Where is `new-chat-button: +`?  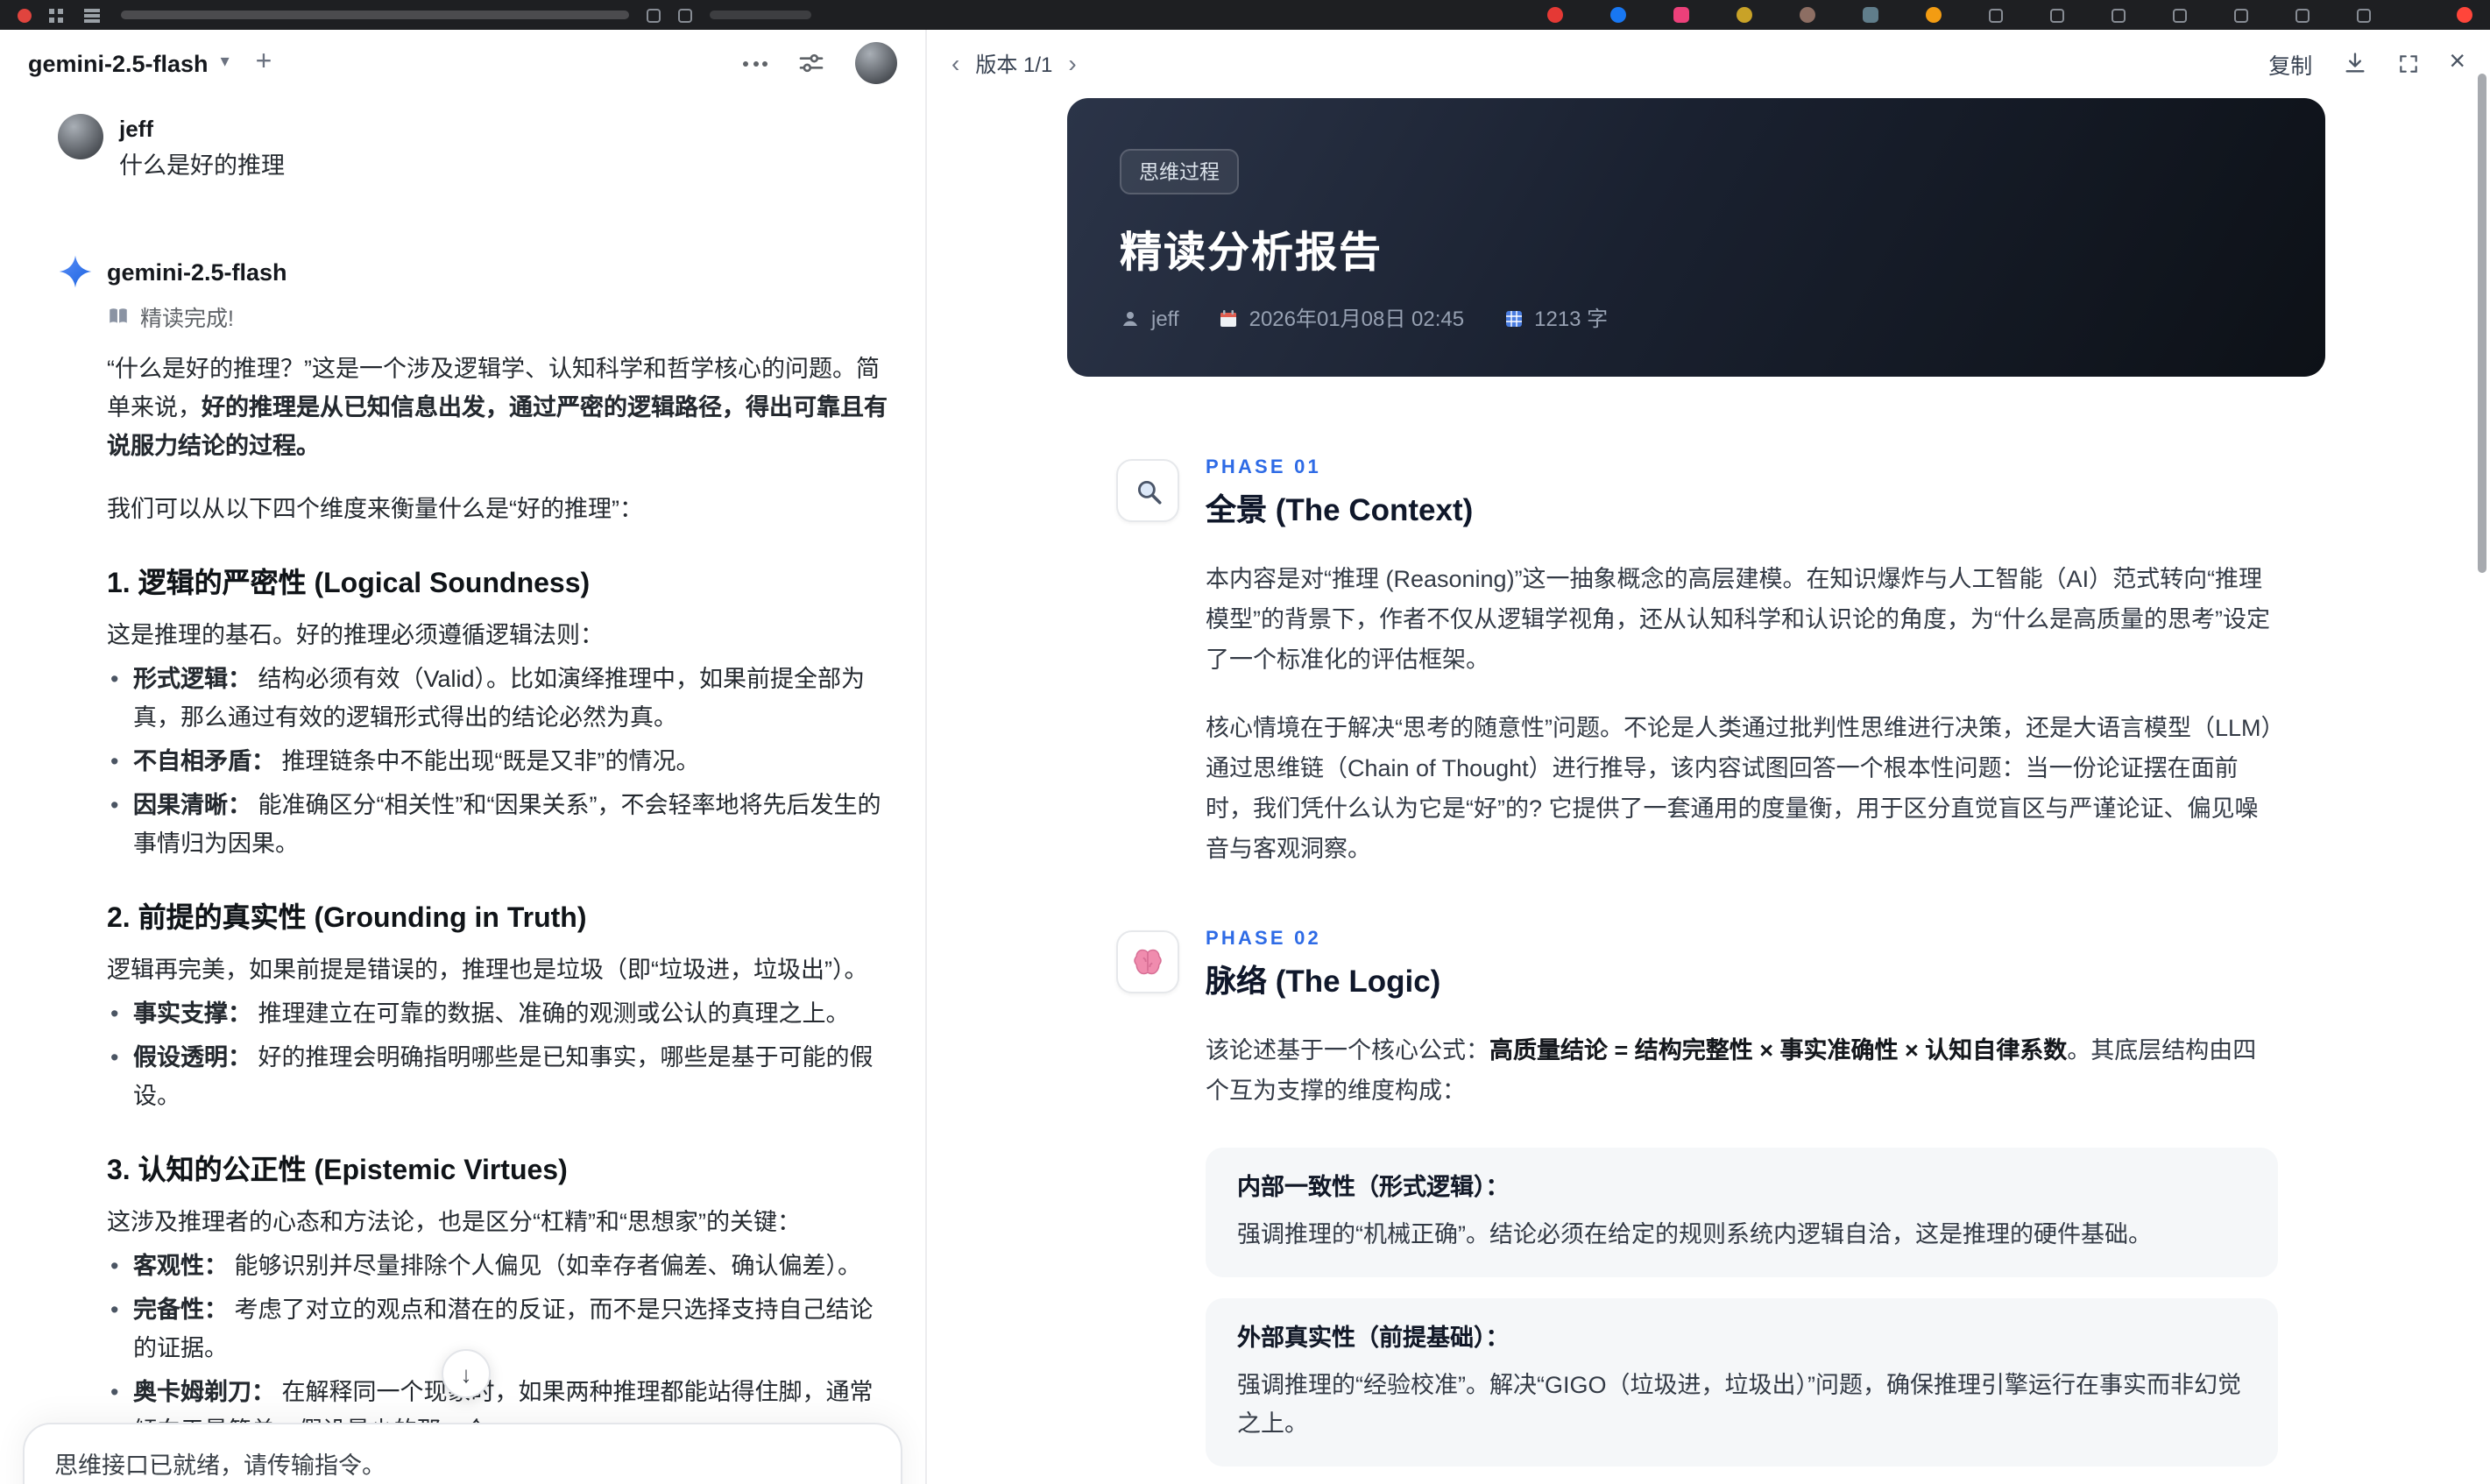
new-chat-button: + is located at coordinates (264, 62).